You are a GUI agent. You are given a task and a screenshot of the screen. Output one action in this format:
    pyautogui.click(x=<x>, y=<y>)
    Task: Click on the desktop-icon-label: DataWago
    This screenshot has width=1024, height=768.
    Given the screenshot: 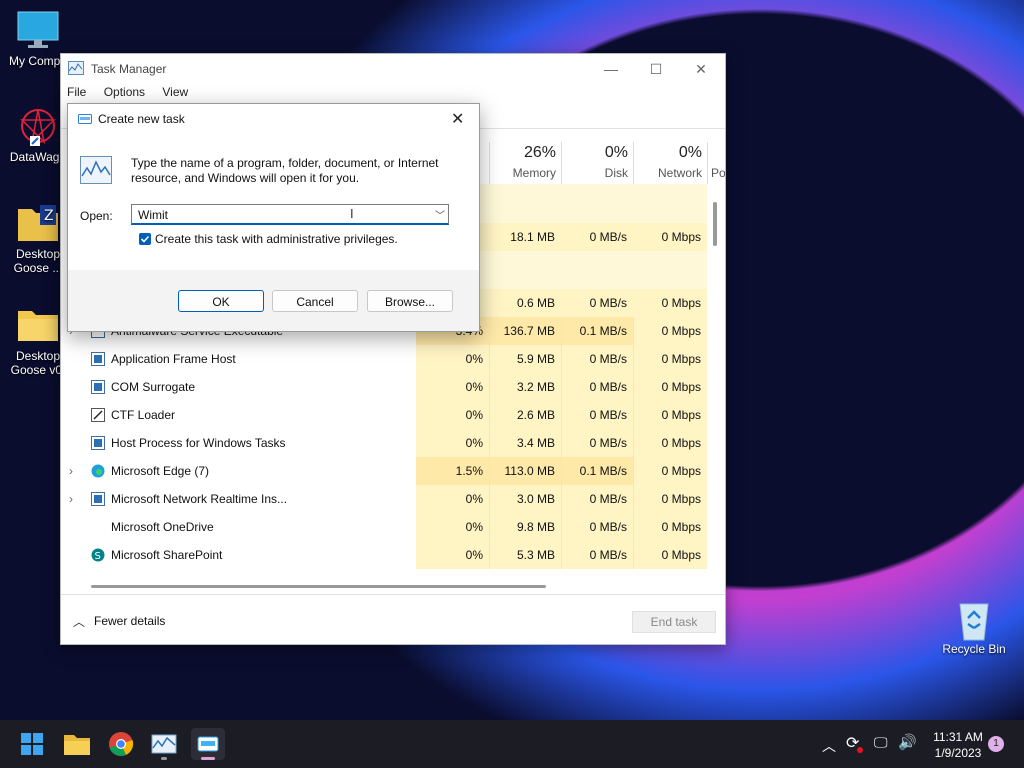 What is the action you would take?
    pyautogui.click(x=38, y=157)
    